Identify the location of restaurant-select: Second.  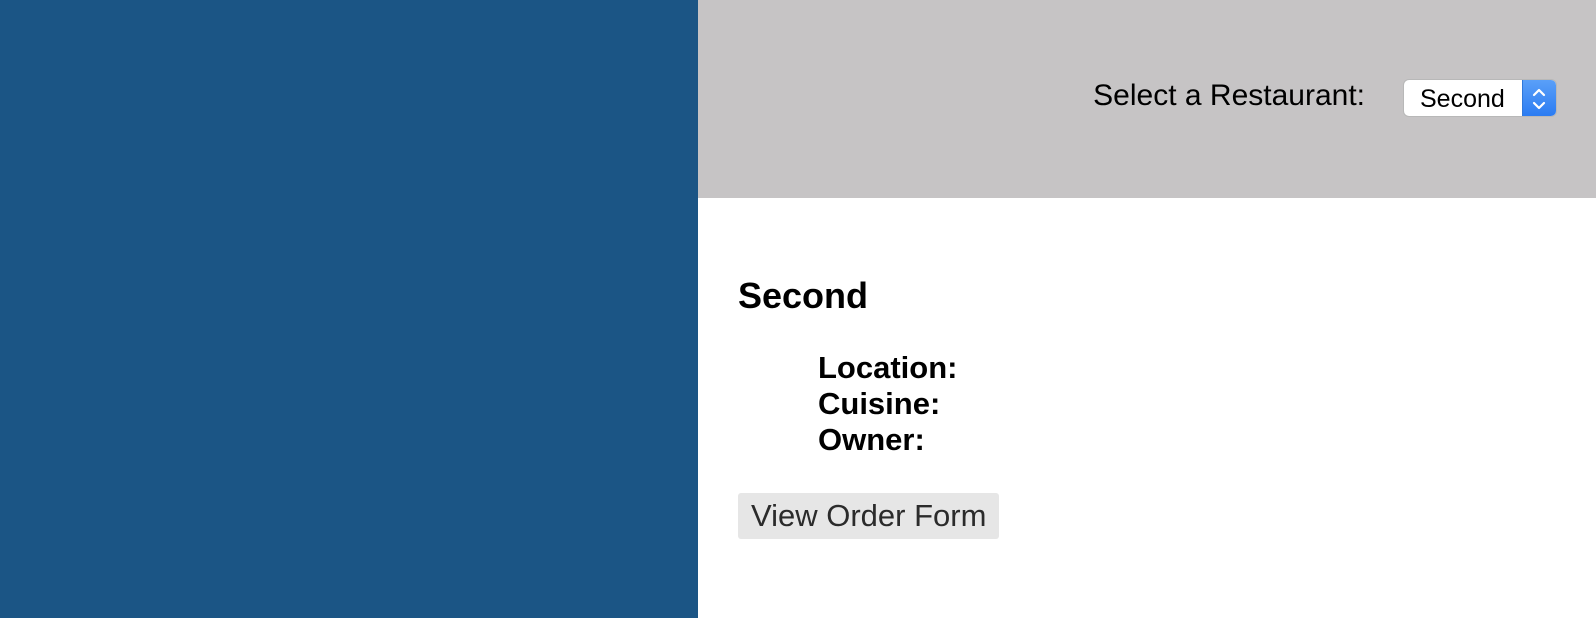
(1480, 98).